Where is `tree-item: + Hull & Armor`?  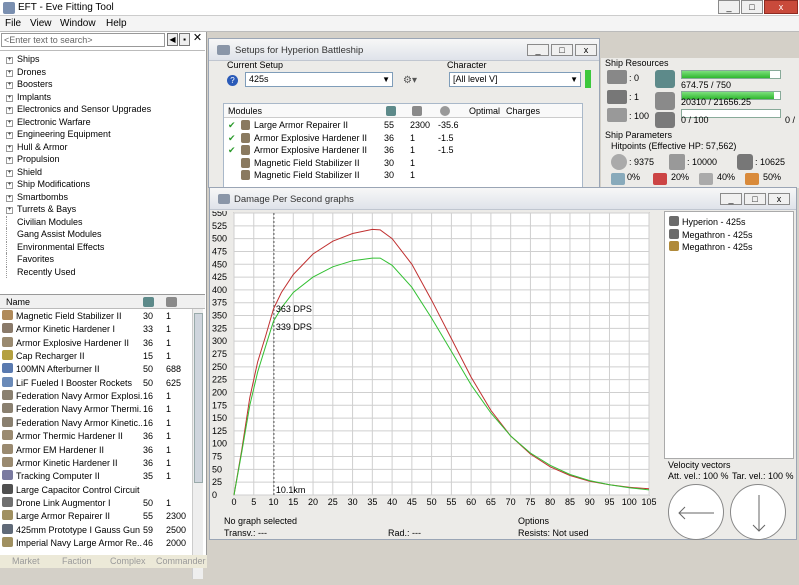
tree-item: + Hull & Armor is located at coordinates (37, 147).